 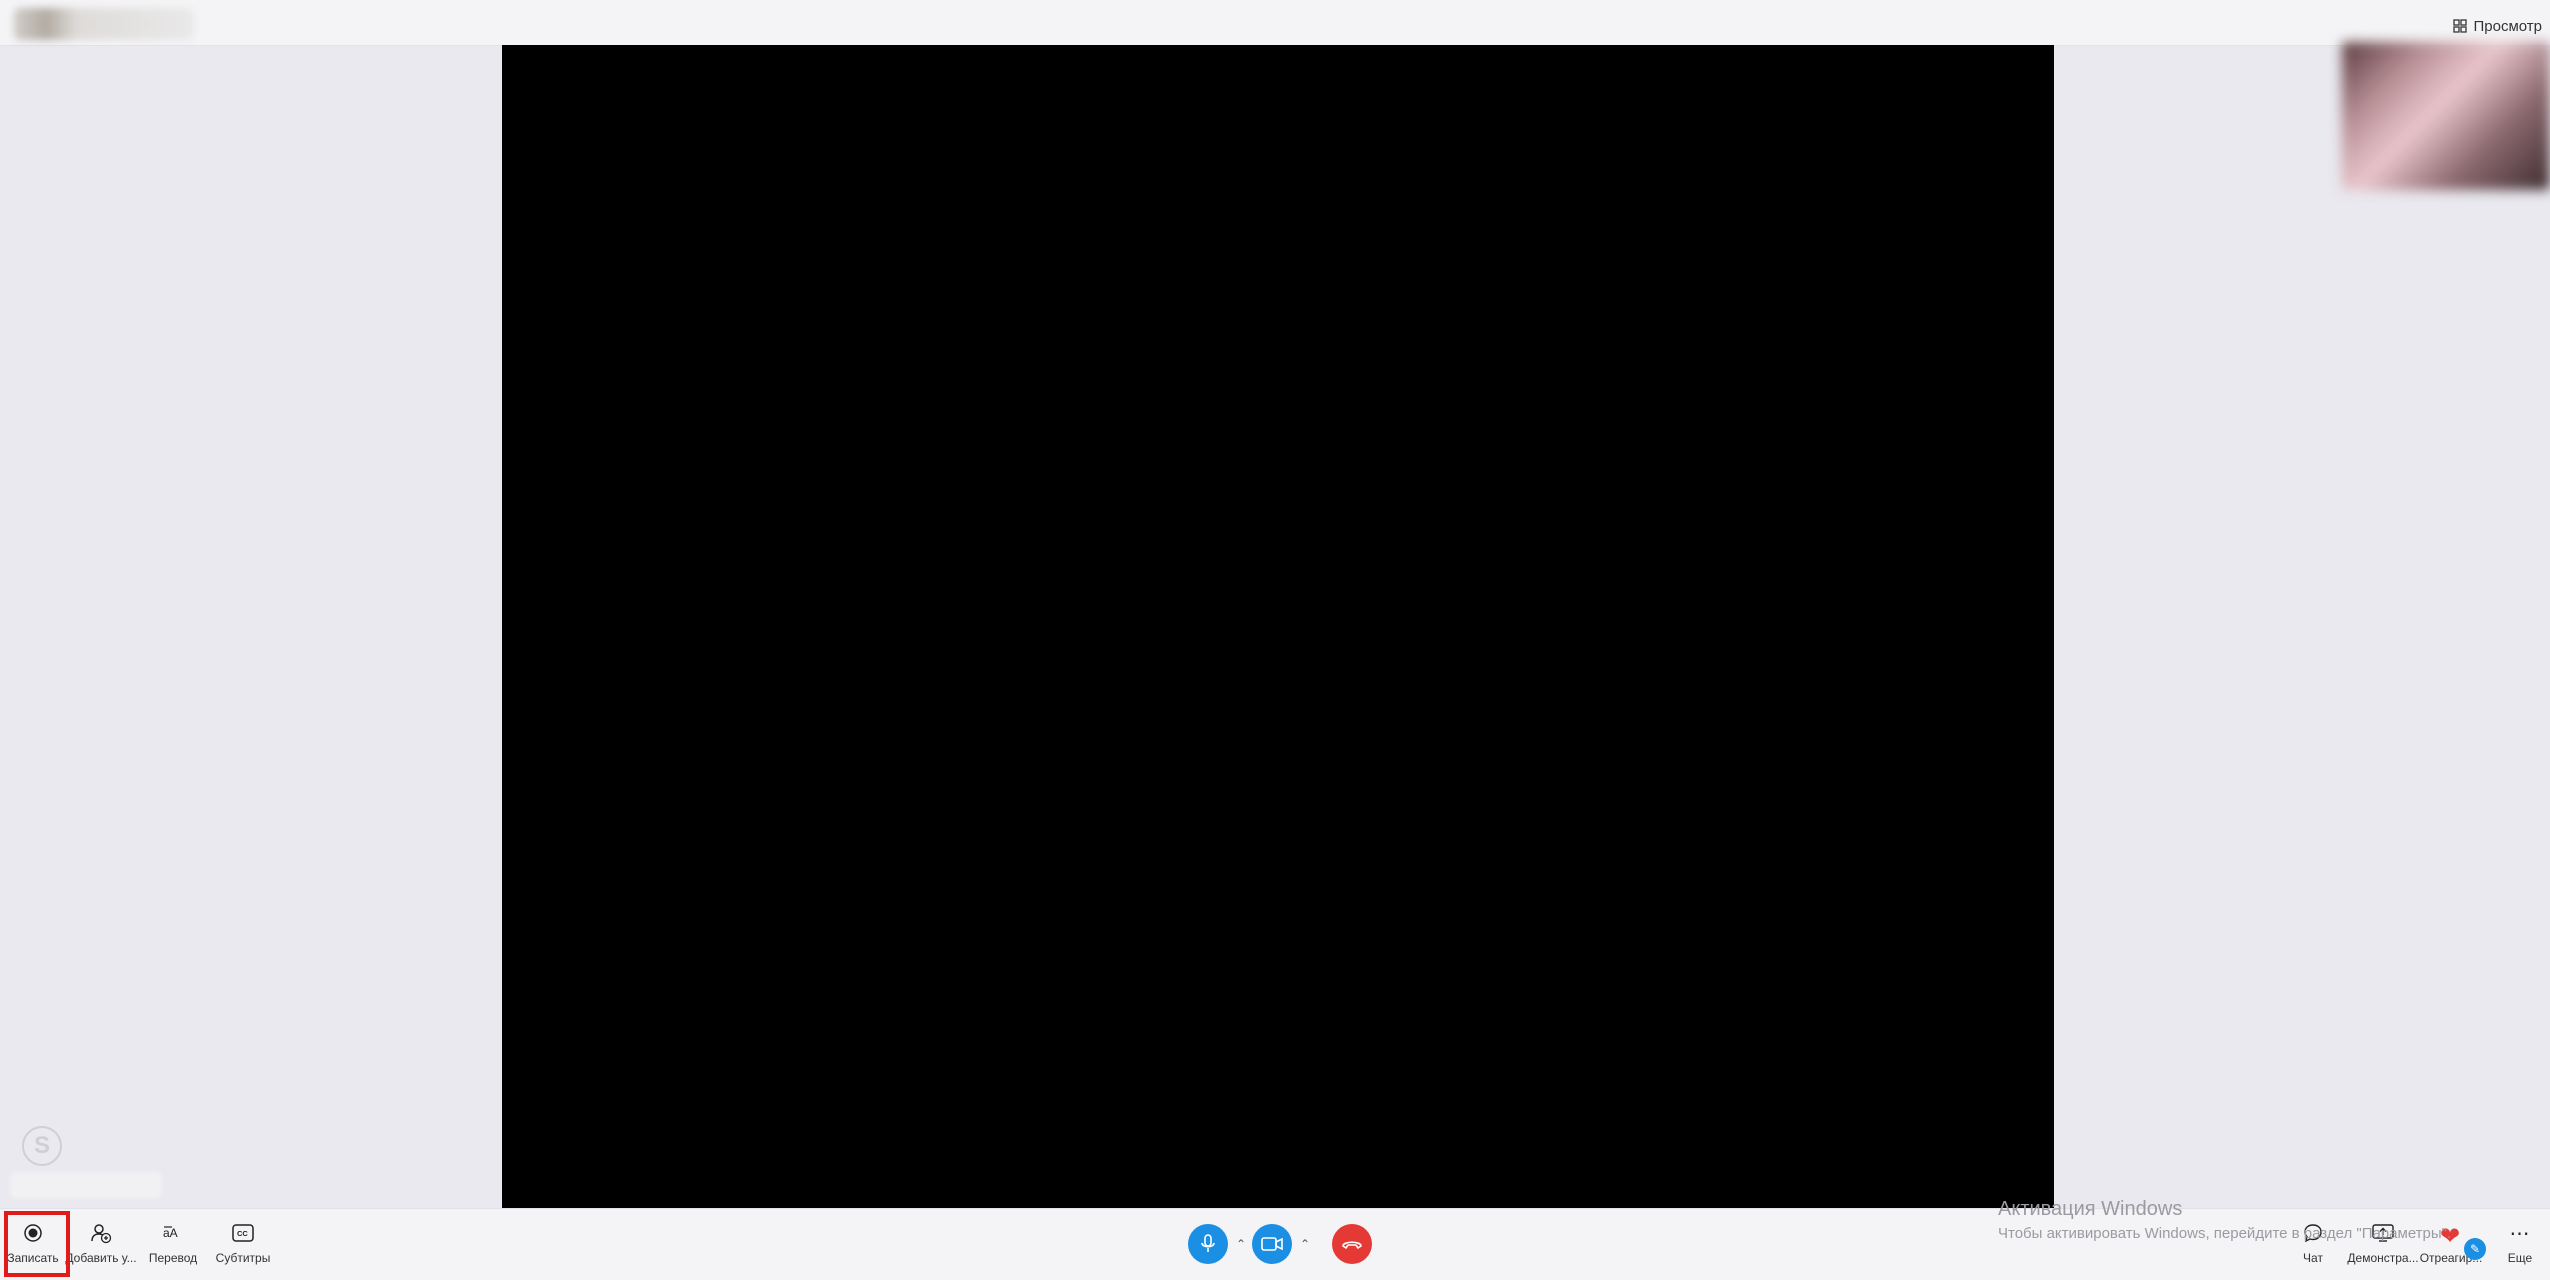 I want to click on subtitles-label: Субтитры, so click(x=243, y=1258).